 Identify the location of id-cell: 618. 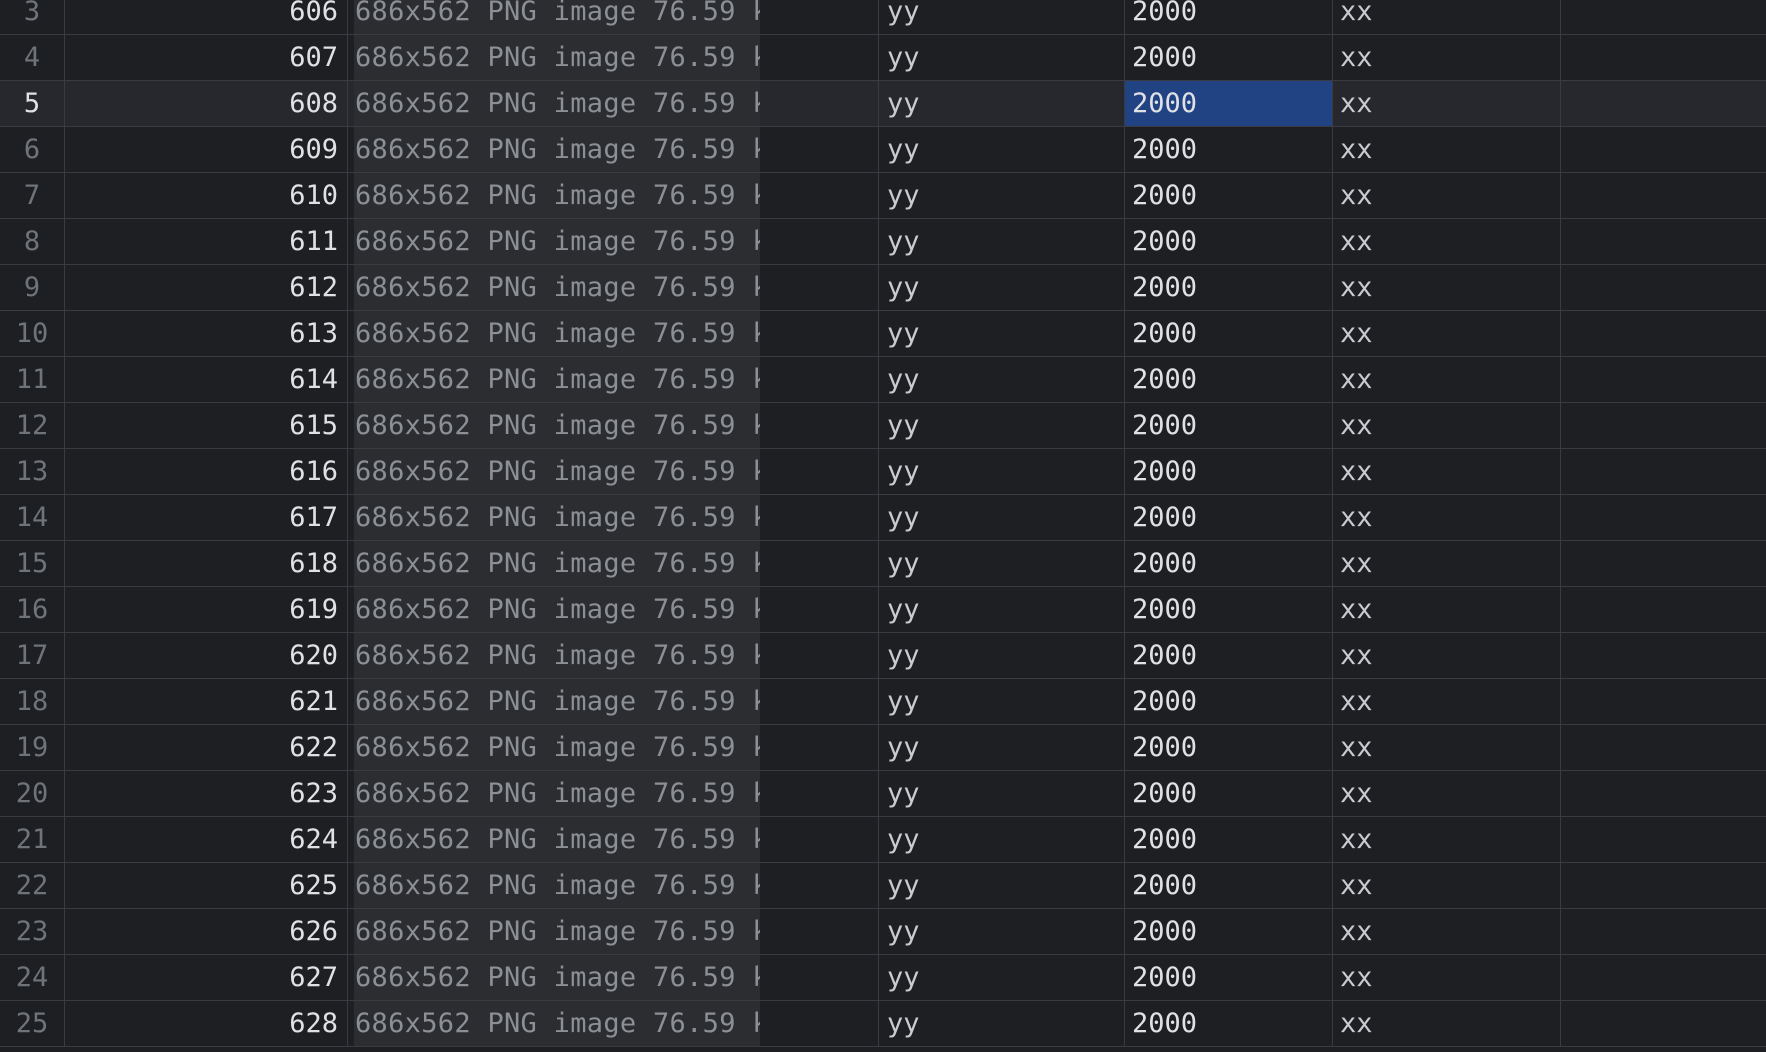
(206, 563).